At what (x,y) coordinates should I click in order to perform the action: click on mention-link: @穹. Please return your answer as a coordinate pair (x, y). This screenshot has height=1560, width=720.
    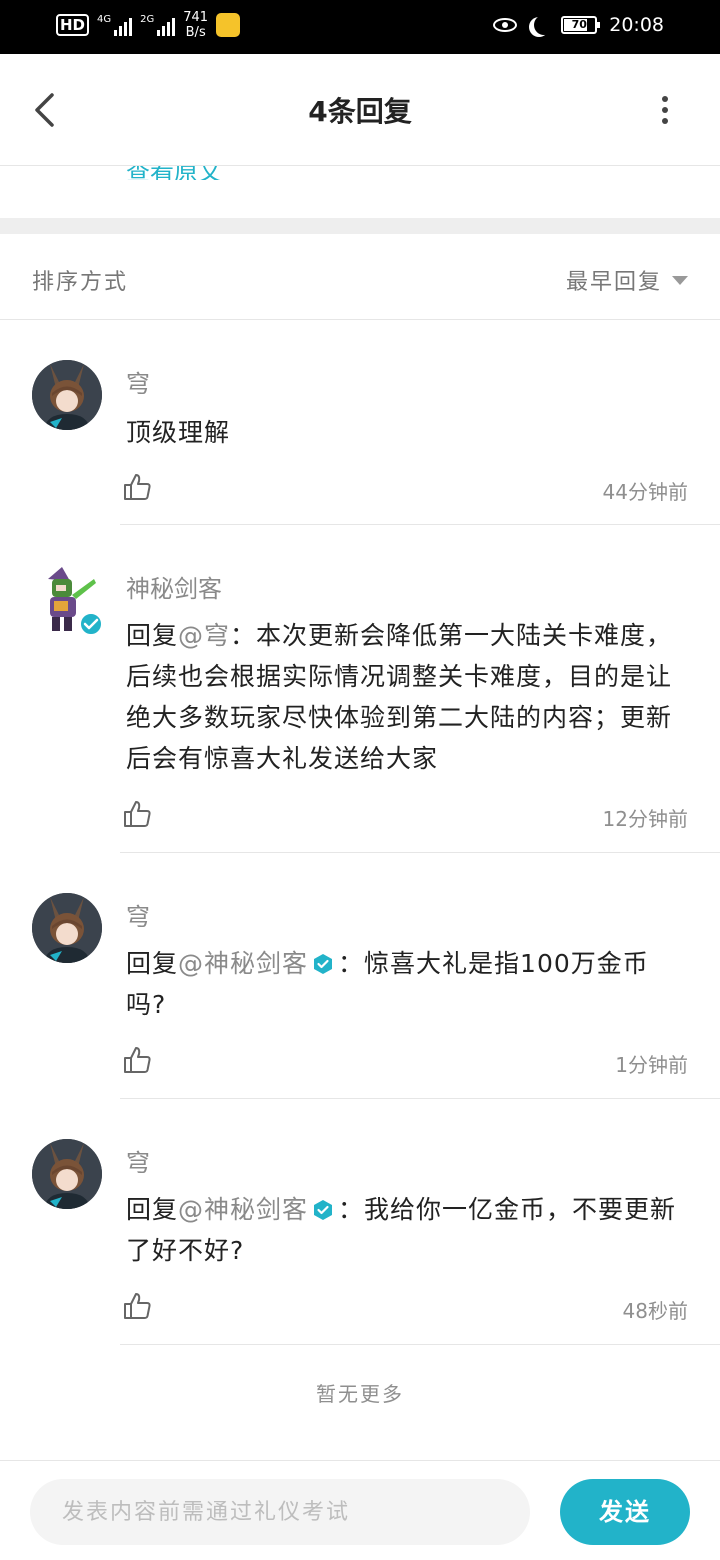
    Looking at the image, I should click on (204, 635).